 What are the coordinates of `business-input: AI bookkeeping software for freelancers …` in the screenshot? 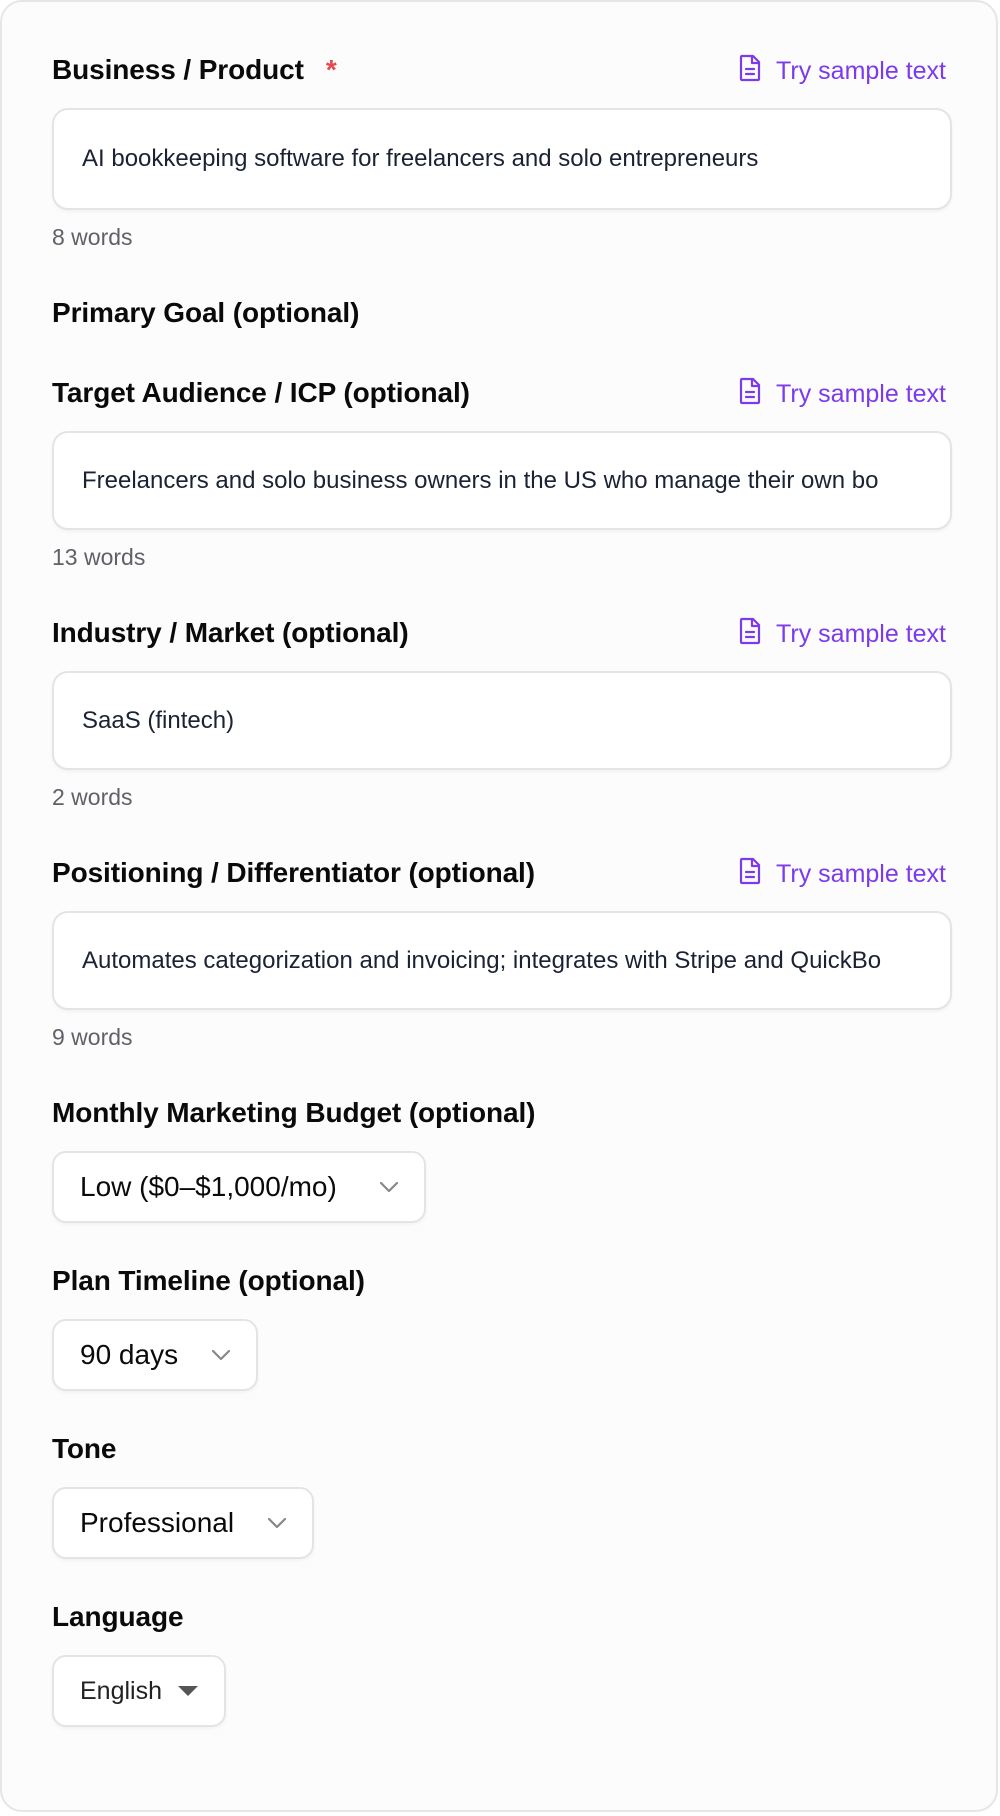 It's located at (502, 159).